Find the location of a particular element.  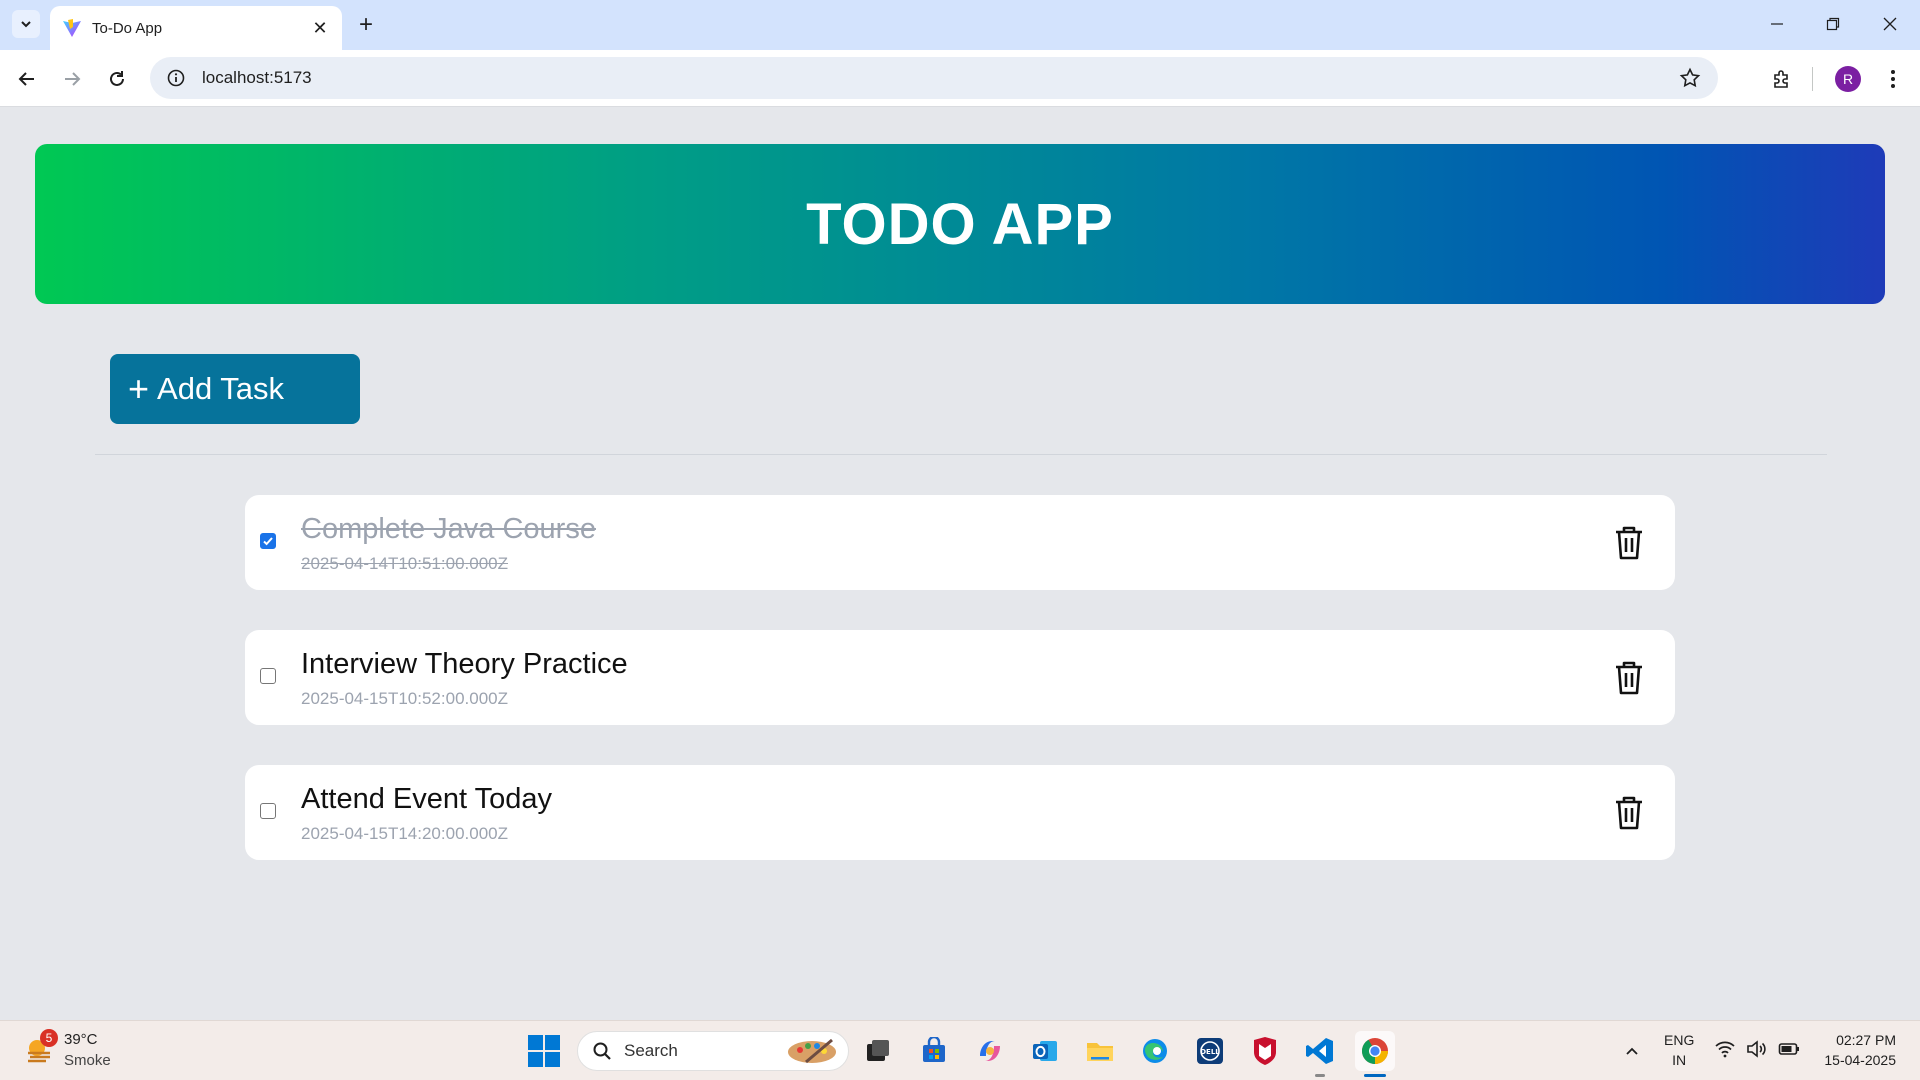

close-window-button is located at coordinates (1890, 24).